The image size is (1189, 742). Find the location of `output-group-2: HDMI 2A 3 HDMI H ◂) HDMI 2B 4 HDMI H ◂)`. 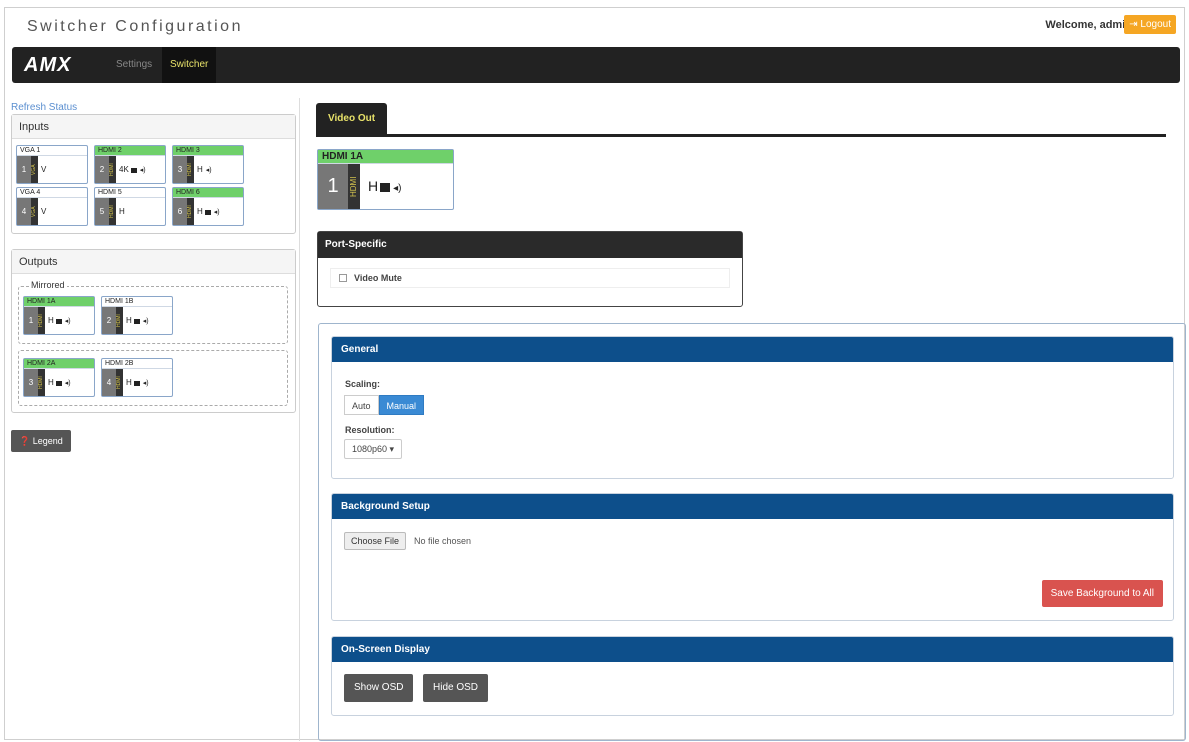

output-group-2: HDMI 2A 3 HDMI H ◂) HDMI 2B 4 HDMI H ◂) is located at coordinates (153, 378).